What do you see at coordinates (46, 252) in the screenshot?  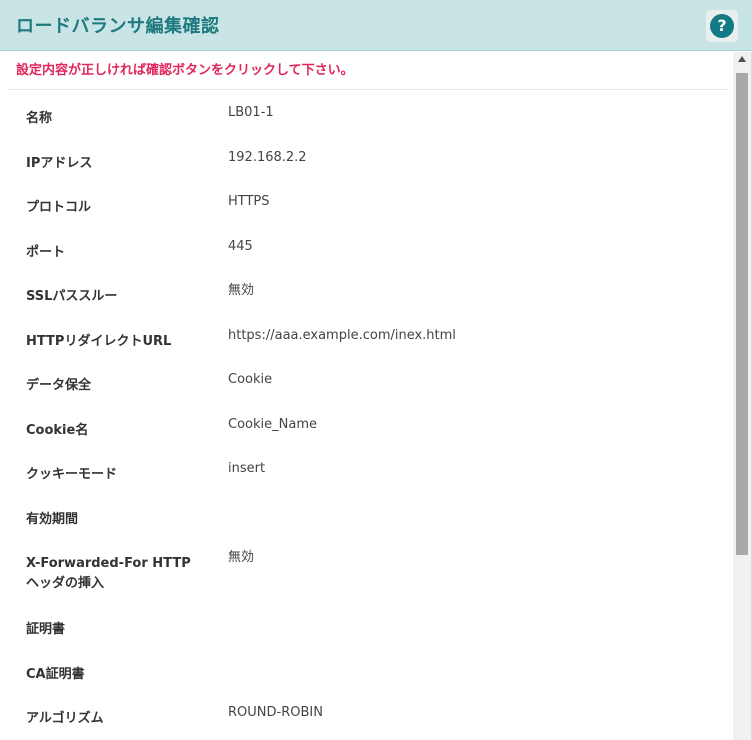 I see `field-label: ポート` at bounding box center [46, 252].